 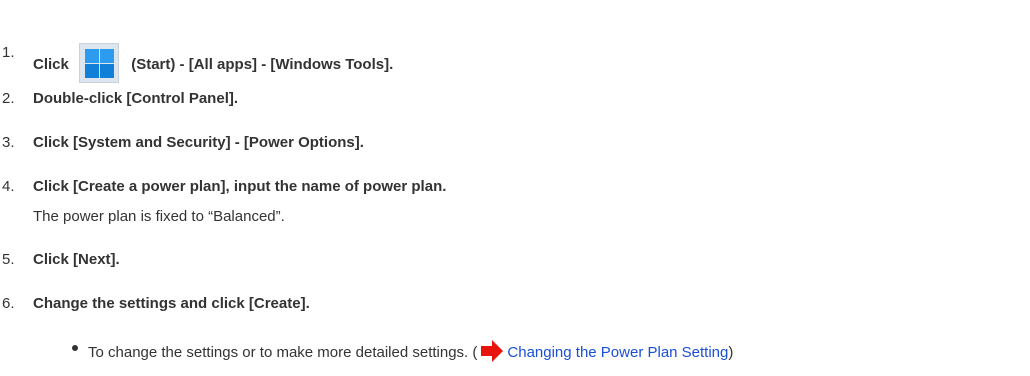 I want to click on step-number: 2., so click(x=8, y=98).